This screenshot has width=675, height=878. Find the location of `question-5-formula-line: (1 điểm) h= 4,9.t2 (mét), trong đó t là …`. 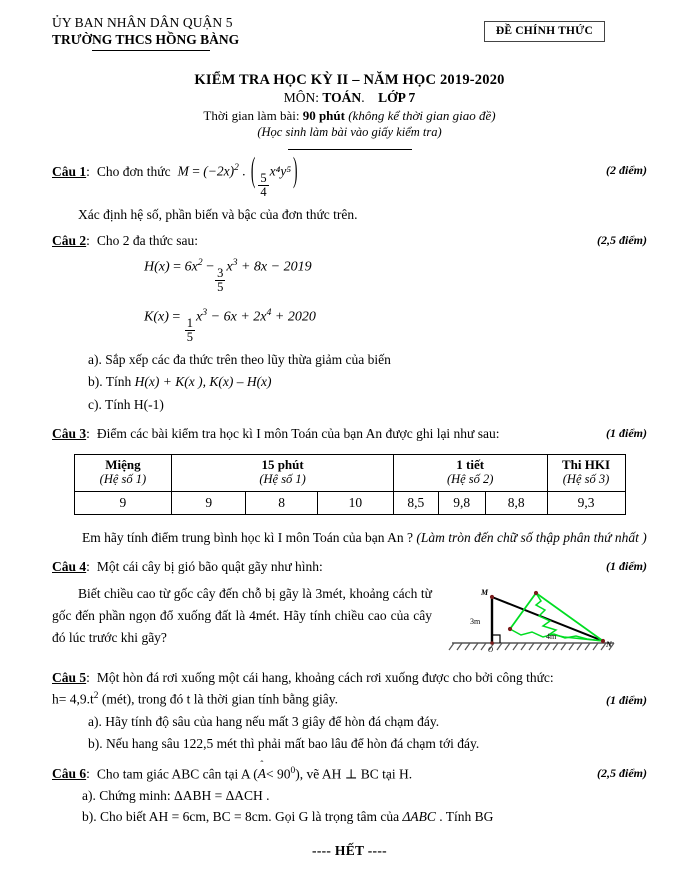

question-5-formula-line: (1 điểm) h= 4,9.t2 (mét), trong đó t là … is located at coordinates (349, 698).